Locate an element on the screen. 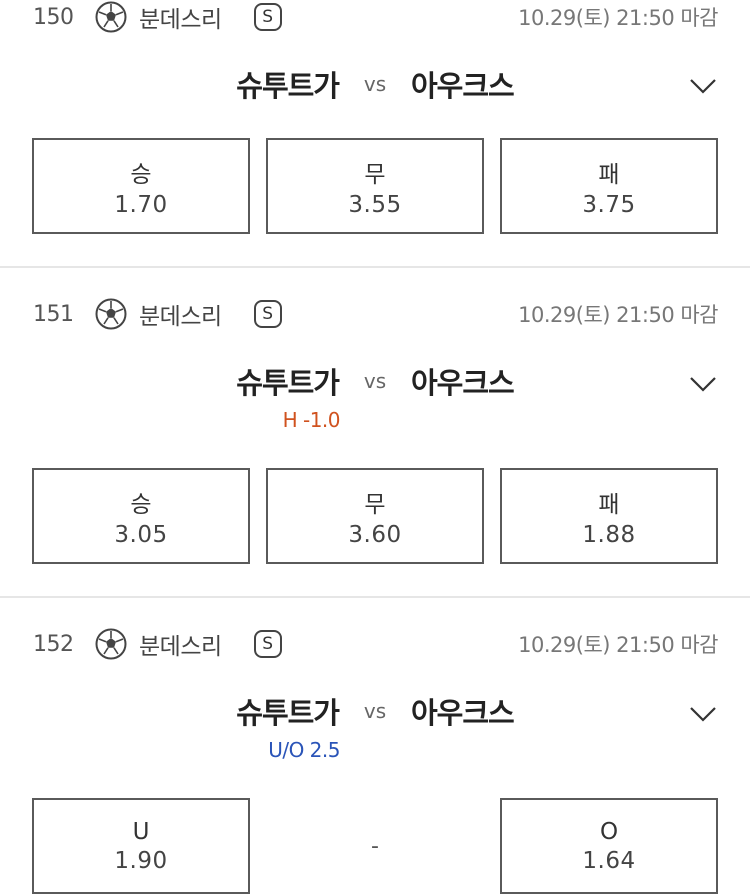 The width and height of the screenshot is (750, 894). odds-row: 승 3.05 무 3.60 패 1.88 is located at coordinates (375, 516).